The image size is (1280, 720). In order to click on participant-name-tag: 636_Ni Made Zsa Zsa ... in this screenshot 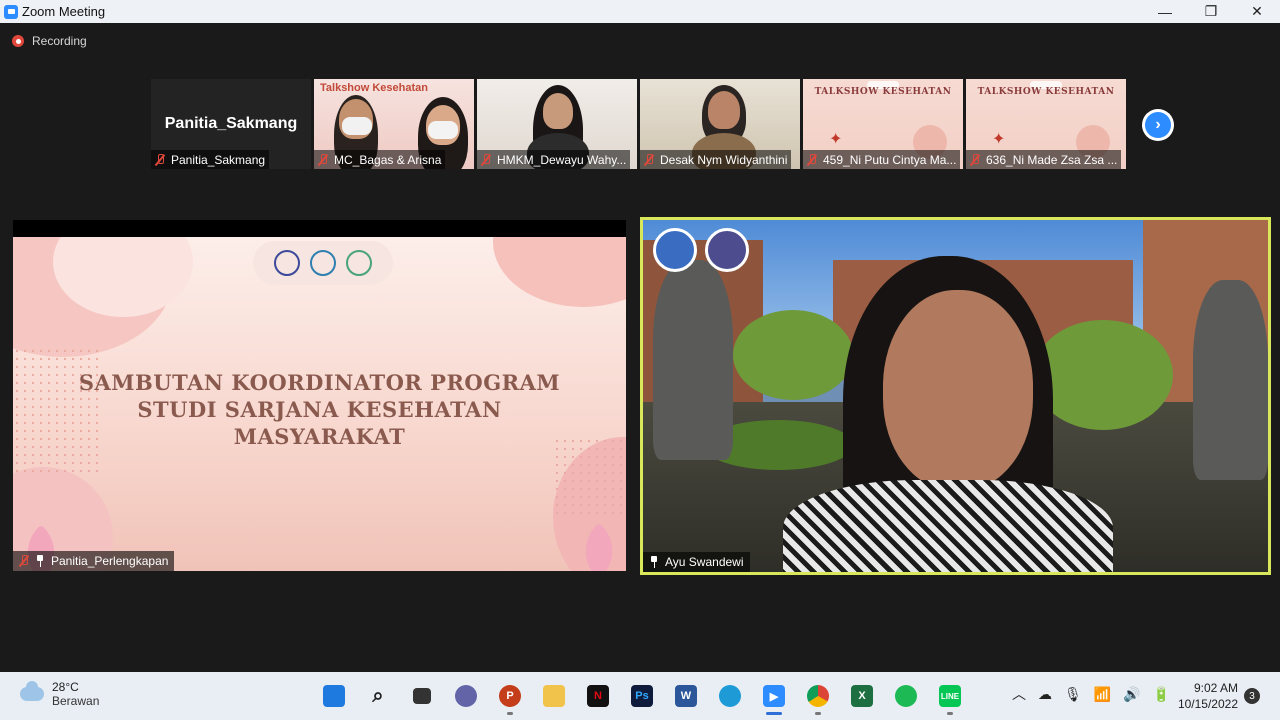, I will do `click(1044, 159)`.